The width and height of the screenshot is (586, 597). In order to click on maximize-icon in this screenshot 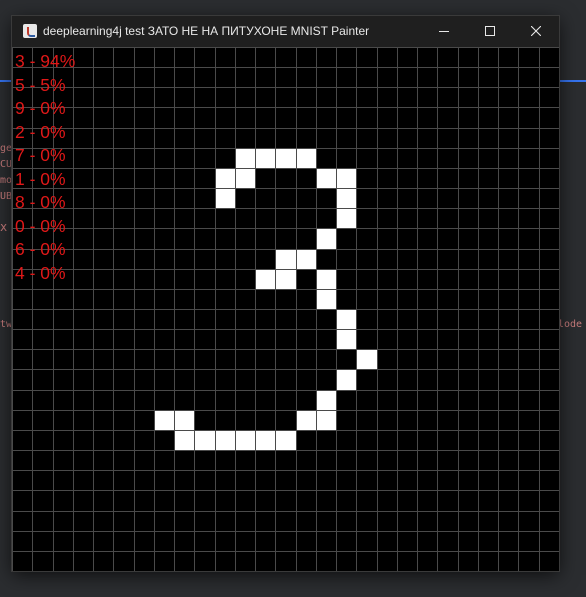, I will do `click(490, 31)`.